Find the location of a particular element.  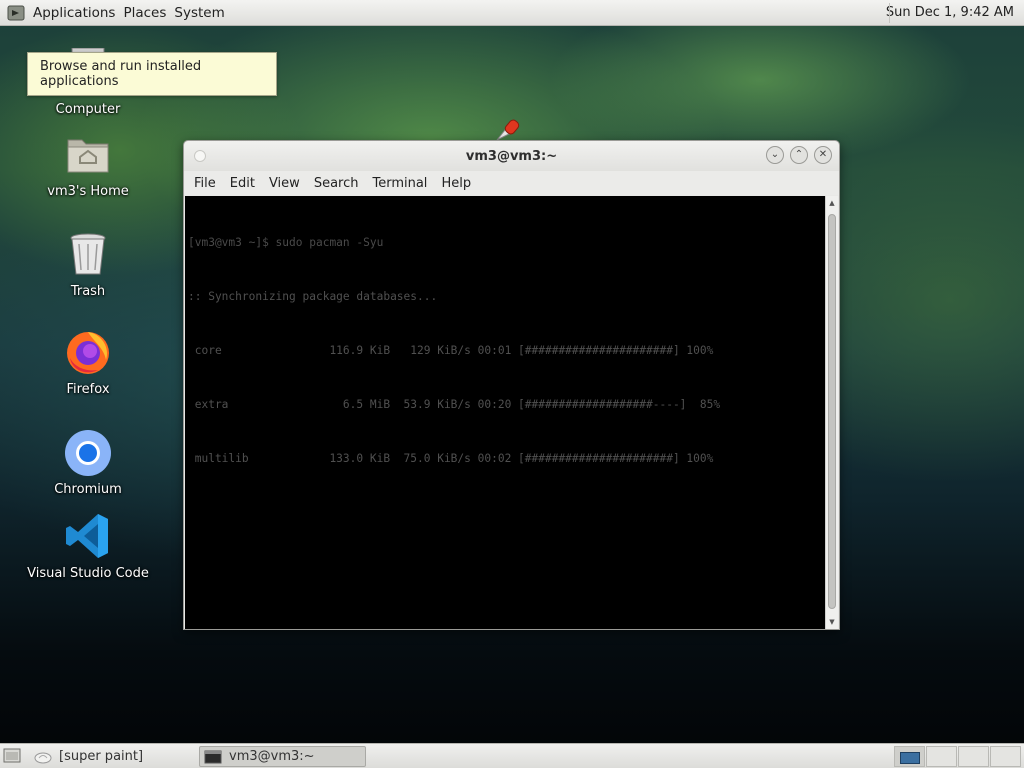

terminal-scrollbar: ▲ ▼ is located at coordinates (831, 412).